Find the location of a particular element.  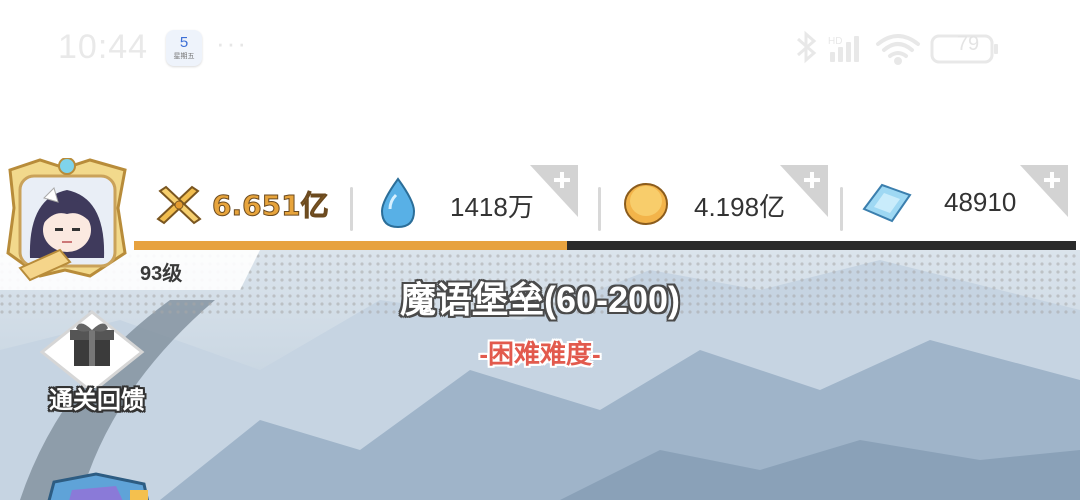

system-icons: HD 79 is located at coordinates (905, 48).